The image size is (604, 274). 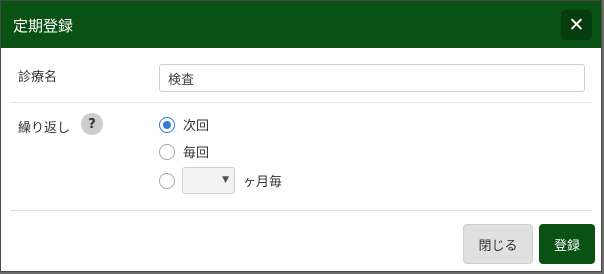 What do you see at coordinates (43, 26) in the screenshot?
I see `dialog-title: 定期登録` at bounding box center [43, 26].